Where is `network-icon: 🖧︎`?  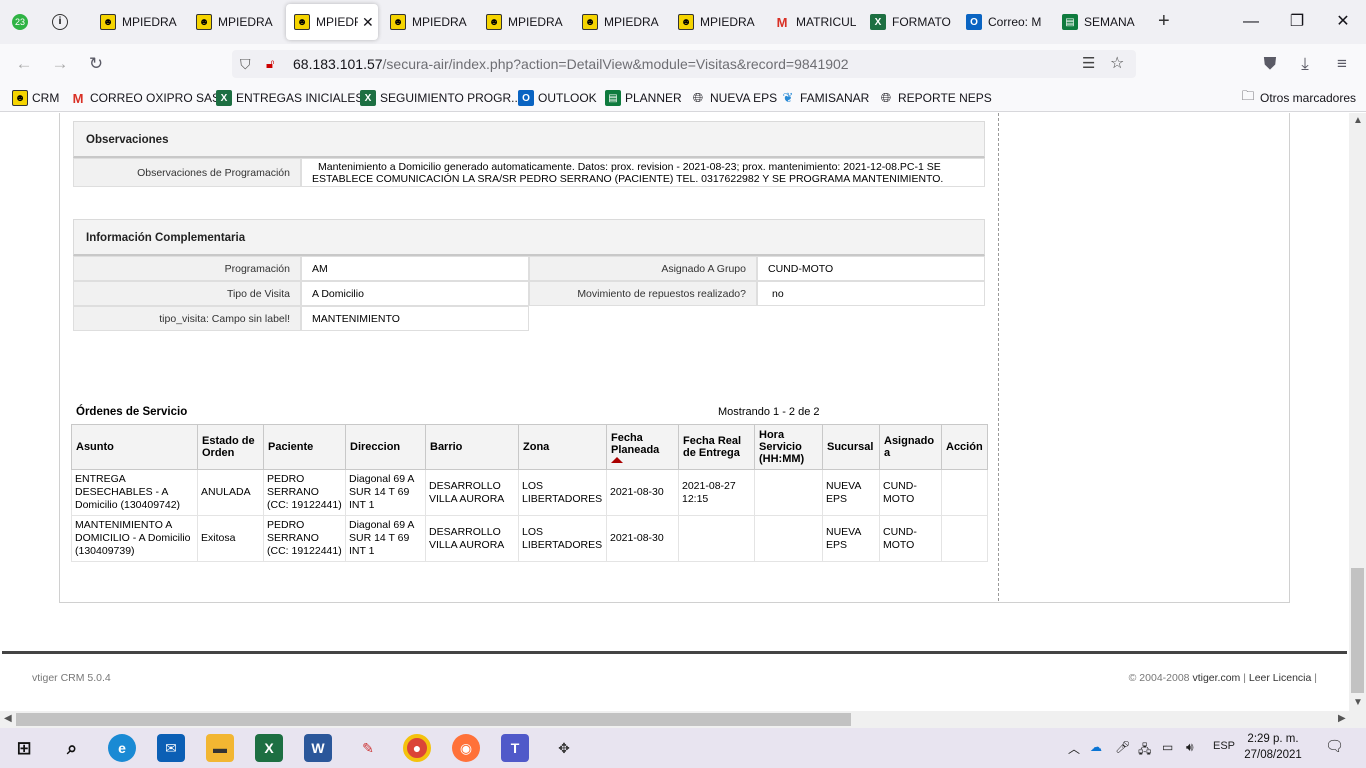 network-icon: 🖧︎ is located at coordinates (1144, 750).